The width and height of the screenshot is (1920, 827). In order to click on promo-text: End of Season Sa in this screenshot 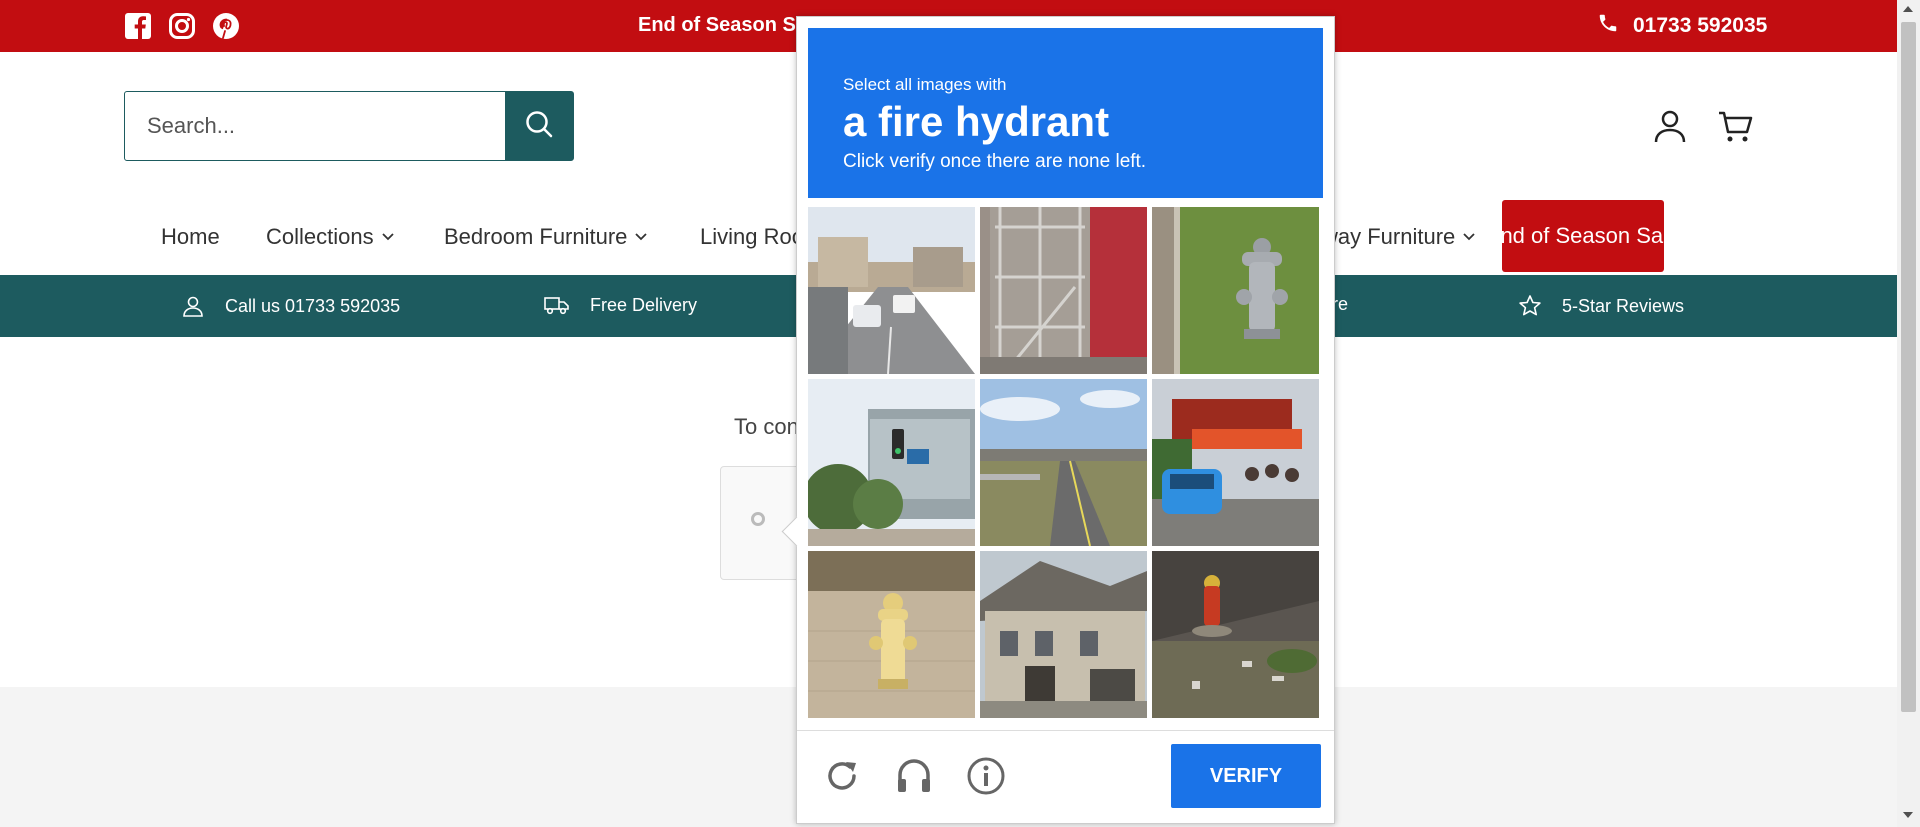, I will do `click(722, 25)`.